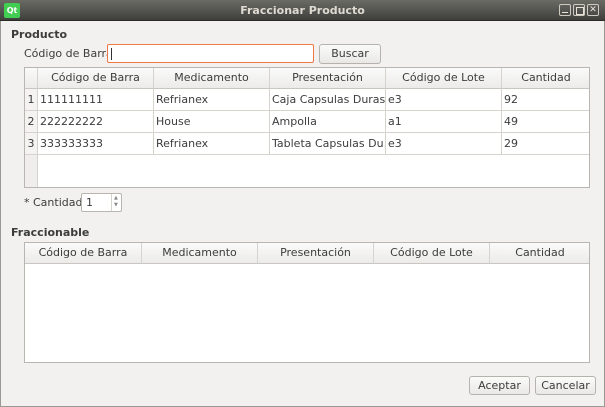  What do you see at coordinates (545, 144) in the screenshot?
I see `table-cell-cantidad: 29` at bounding box center [545, 144].